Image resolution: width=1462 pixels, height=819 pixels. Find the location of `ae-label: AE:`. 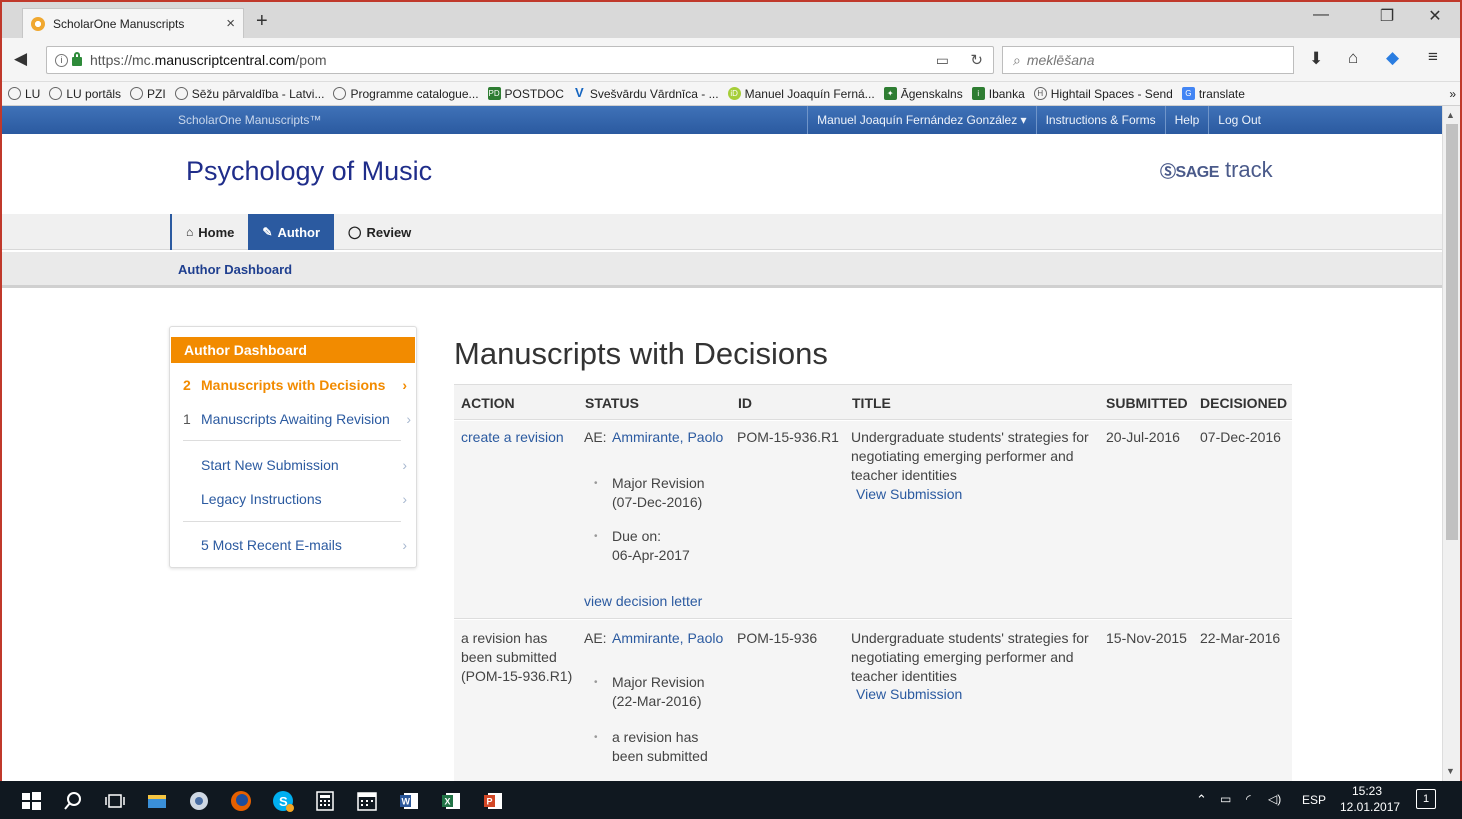

ae-label: AE: is located at coordinates (595, 638).